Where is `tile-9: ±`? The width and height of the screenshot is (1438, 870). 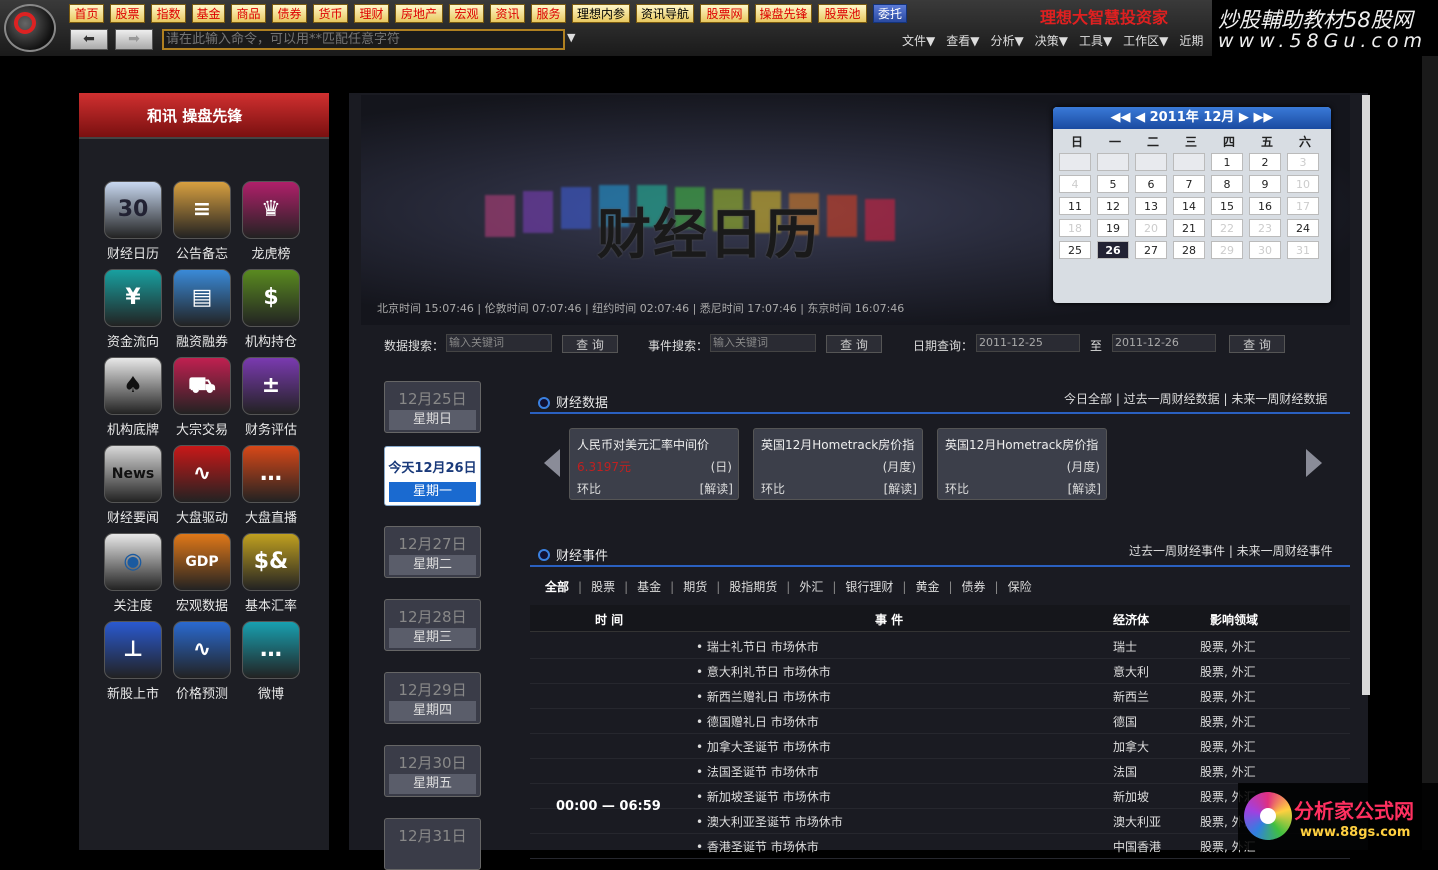
tile-9: ± is located at coordinates (271, 386).